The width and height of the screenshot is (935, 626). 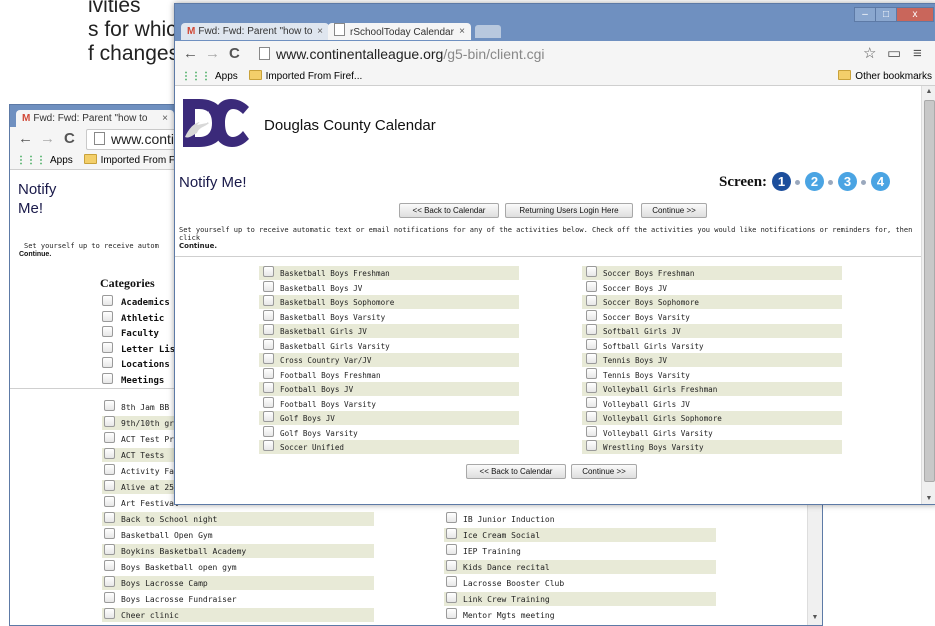 What do you see at coordinates (133, 379) in the screenshot?
I see `category-item: Meetings` at bounding box center [133, 379].